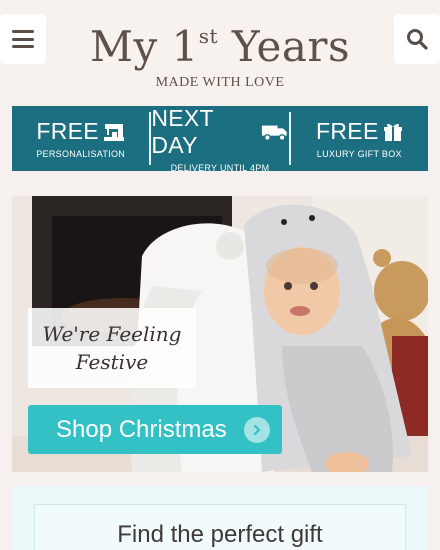 The height and width of the screenshot is (550, 440). I want to click on usp-gift-box: FREE LUXURY GIFT BOX, so click(359, 138).